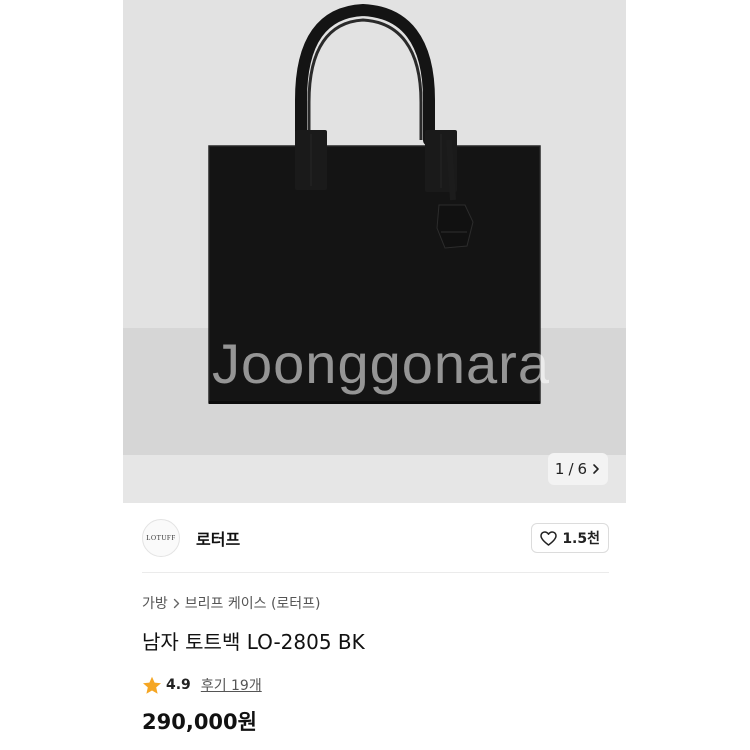  I want to click on product-price: 290,000원, so click(199, 722).